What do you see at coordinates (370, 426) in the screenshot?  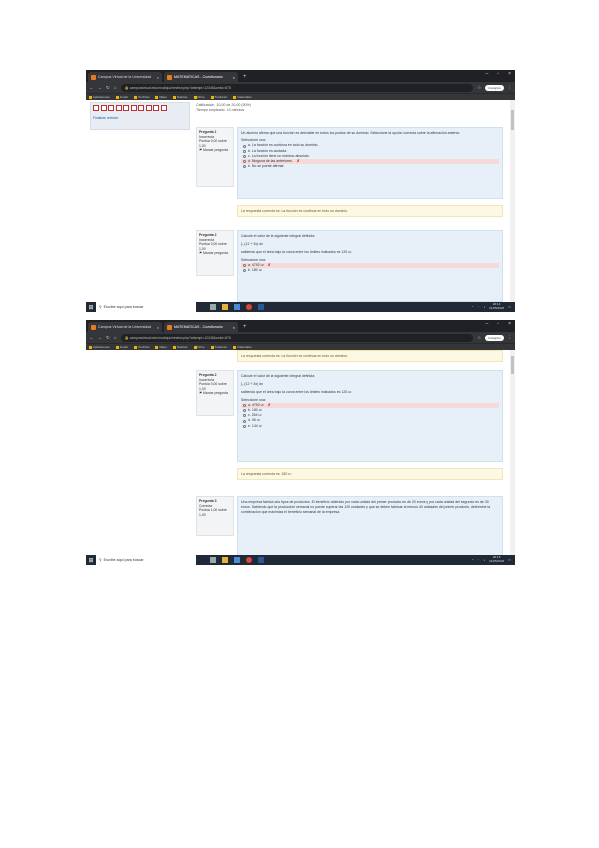 I see `answer-option: e. 144 u²` at bounding box center [370, 426].